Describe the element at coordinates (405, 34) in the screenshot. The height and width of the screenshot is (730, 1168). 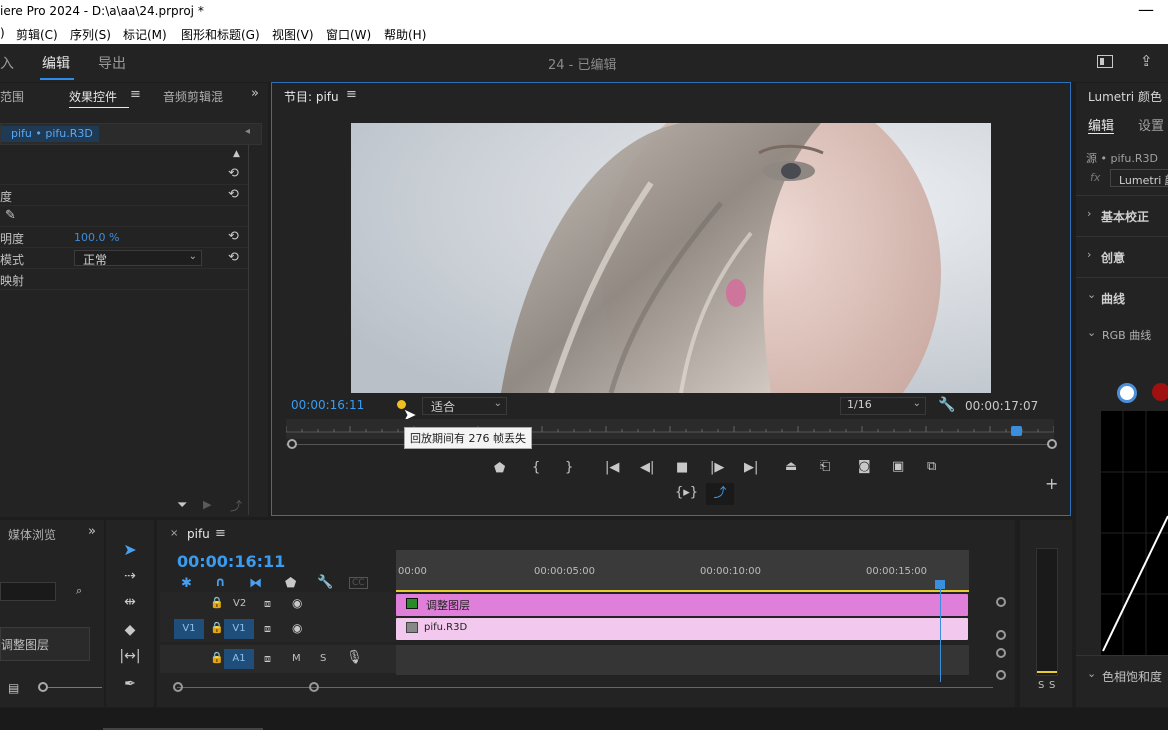
I see `menu-item-help: 帮助(H)` at that location.